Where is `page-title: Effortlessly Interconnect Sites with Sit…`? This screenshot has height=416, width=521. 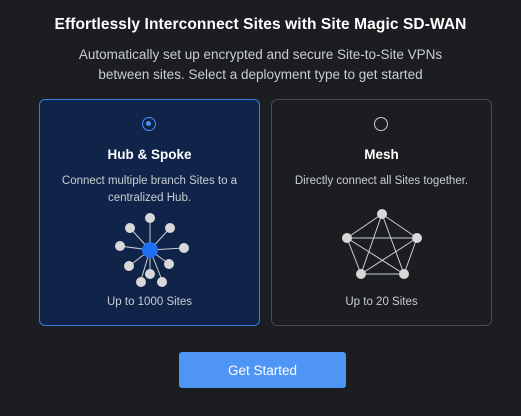 page-title: Effortlessly Interconnect Sites with Sit… is located at coordinates (260, 24).